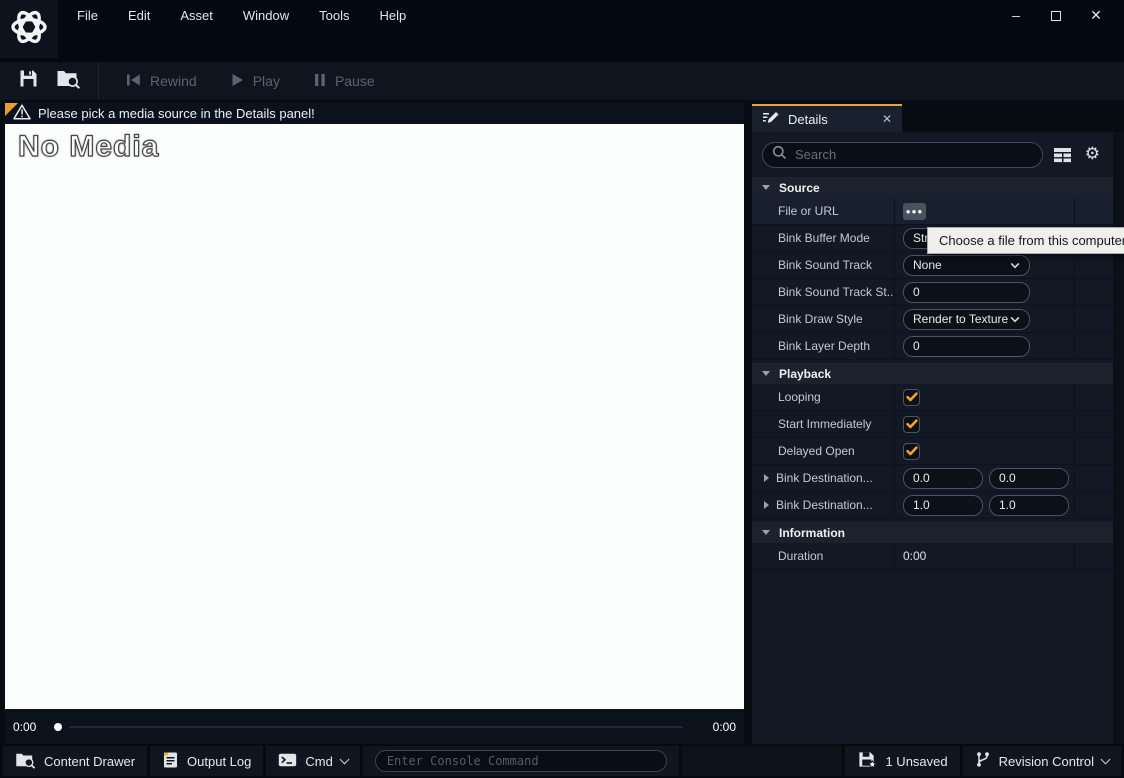 This screenshot has height=778, width=1124. What do you see at coordinates (139, 15) in the screenshot?
I see `menu-edit: Edit` at bounding box center [139, 15].